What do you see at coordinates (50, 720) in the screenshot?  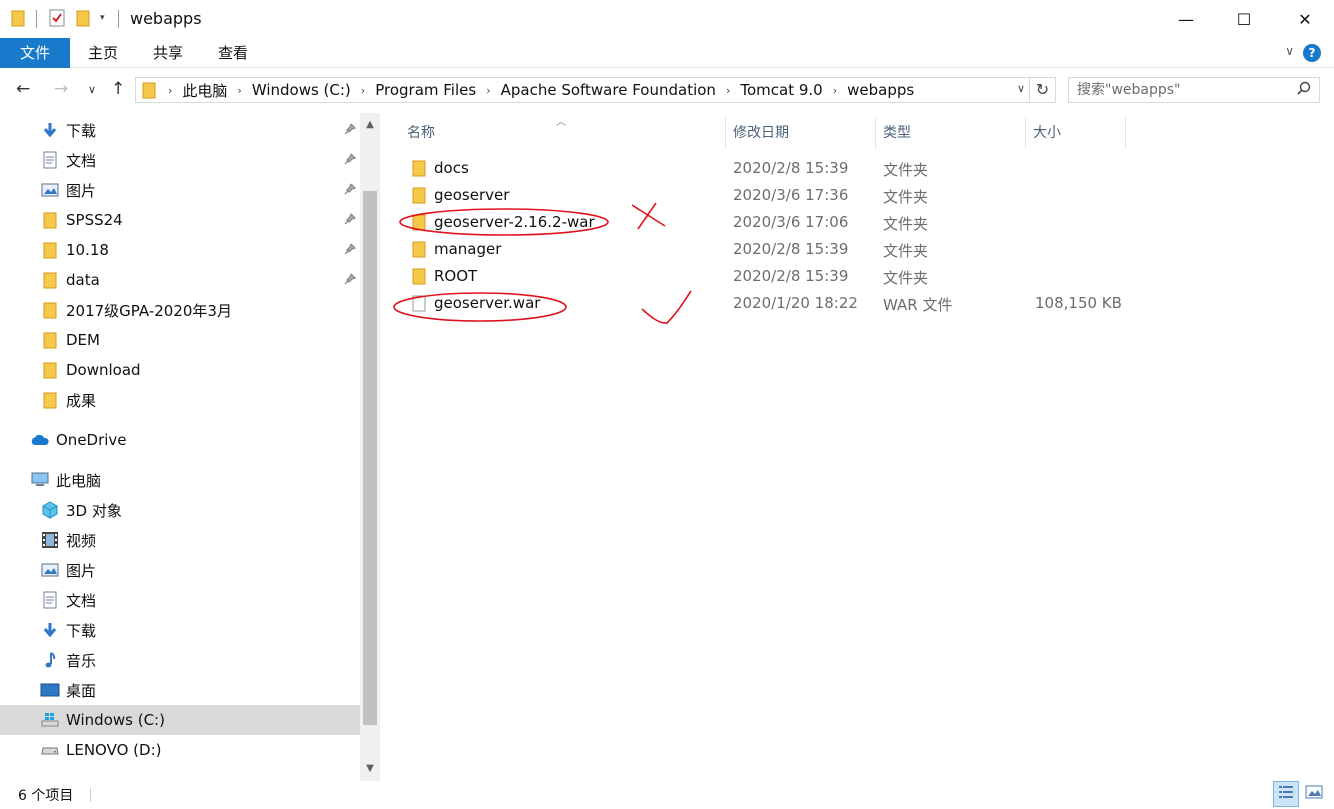 I see `windows-drive-icon` at bounding box center [50, 720].